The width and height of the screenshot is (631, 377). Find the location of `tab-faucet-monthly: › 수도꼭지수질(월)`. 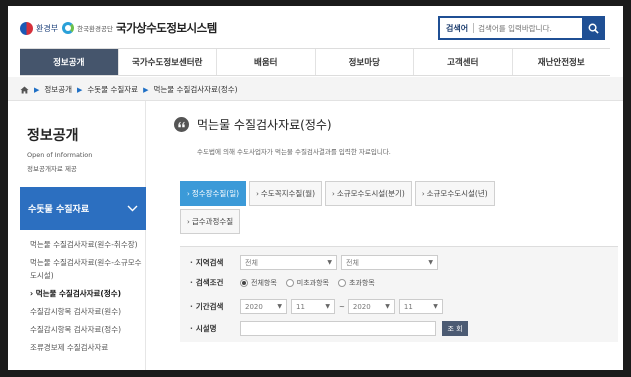

tab-faucet-monthly: › 수도꼭지수질(월) is located at coordinates (286, 193).